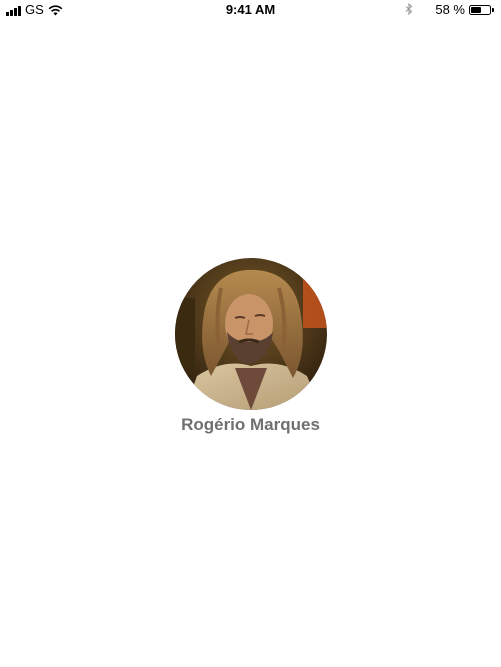 The image size is (501, 667). I want to click on status-bar: GS 9:41 AM 58 %, so click(250, 10).